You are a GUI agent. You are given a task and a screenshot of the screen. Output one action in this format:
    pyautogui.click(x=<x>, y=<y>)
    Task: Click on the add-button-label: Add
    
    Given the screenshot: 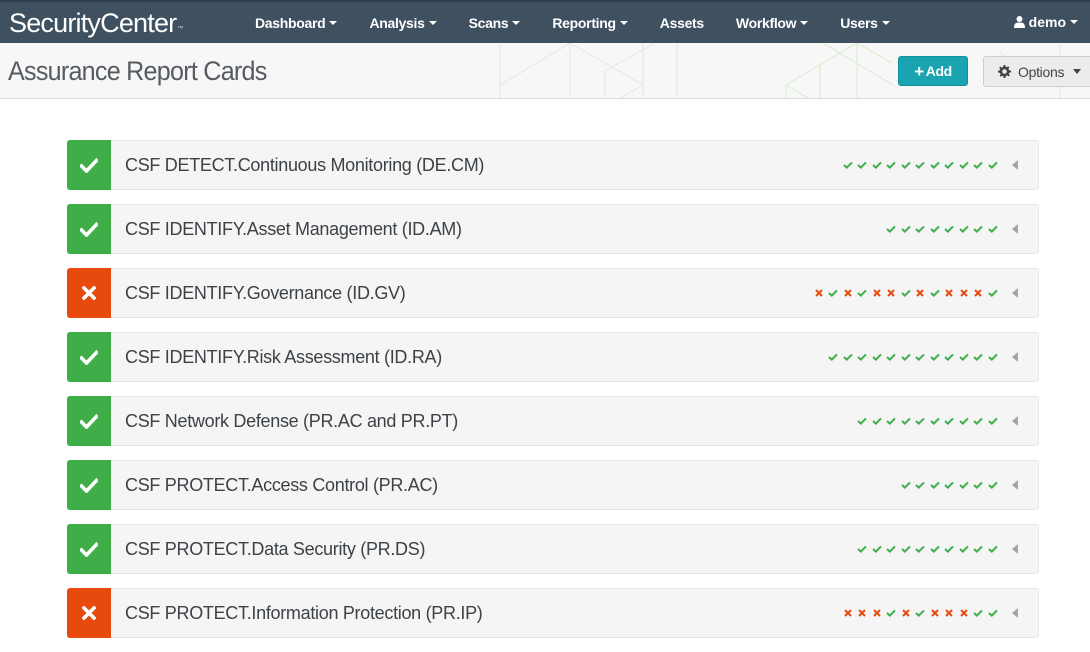 What is the action you would take?
    pyautogui.click(x=938, y=71)
    